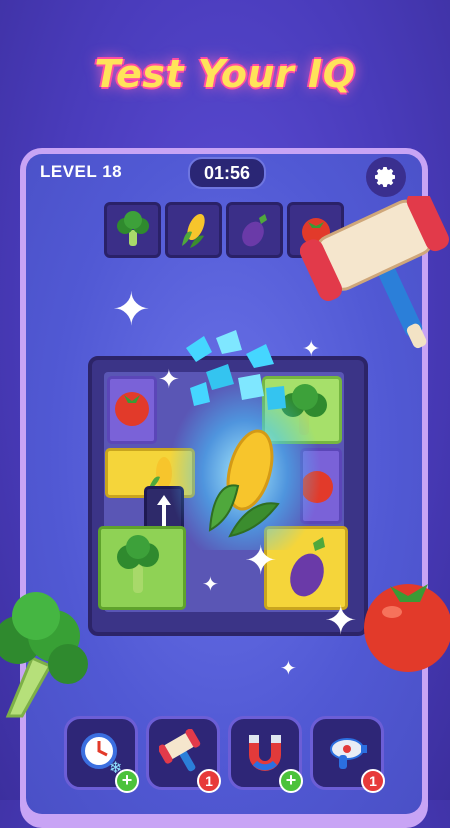 This screenshot has height=828, width=450. I want to click on promo-headline: Test Your IQ, so click(225, 74).